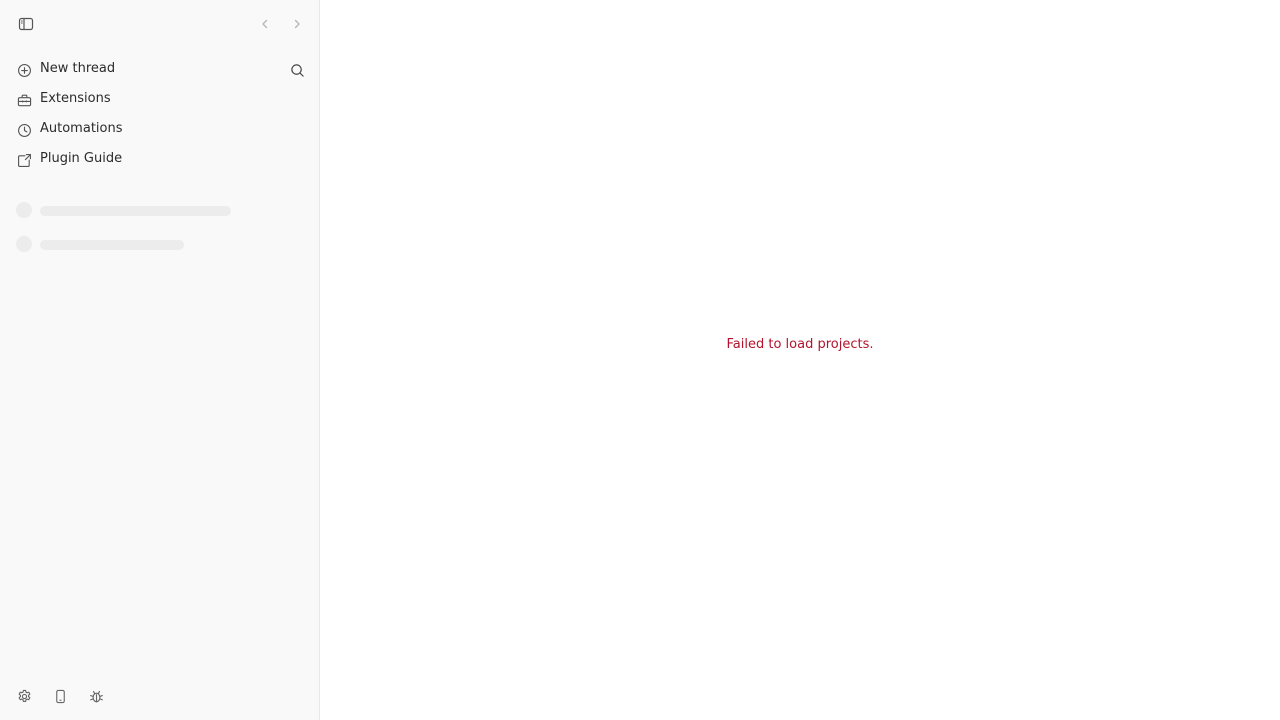  Describe the element at coordinates (159, 69) in the screenshot. I see `sidebar-item-new-thread: New thread` at that location.